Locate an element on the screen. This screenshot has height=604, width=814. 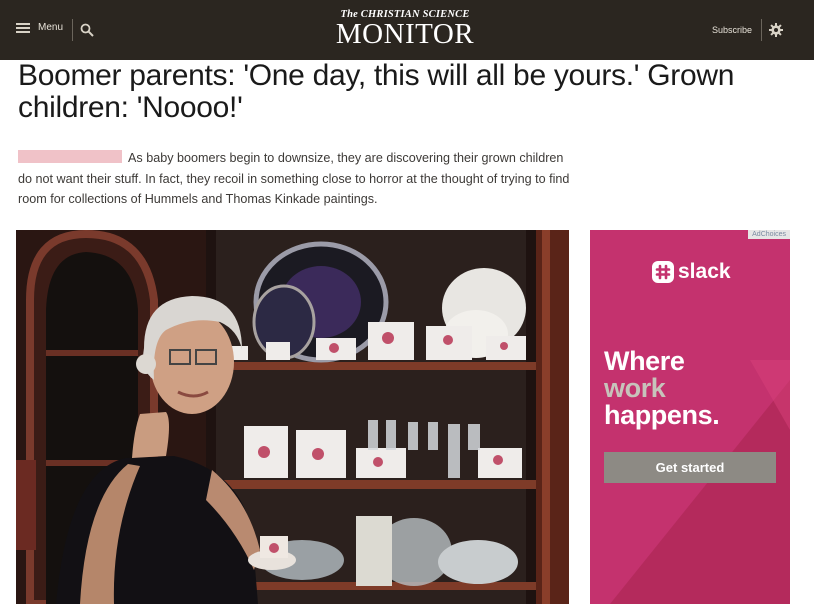
search-icon is located at coordinates (87, 30).